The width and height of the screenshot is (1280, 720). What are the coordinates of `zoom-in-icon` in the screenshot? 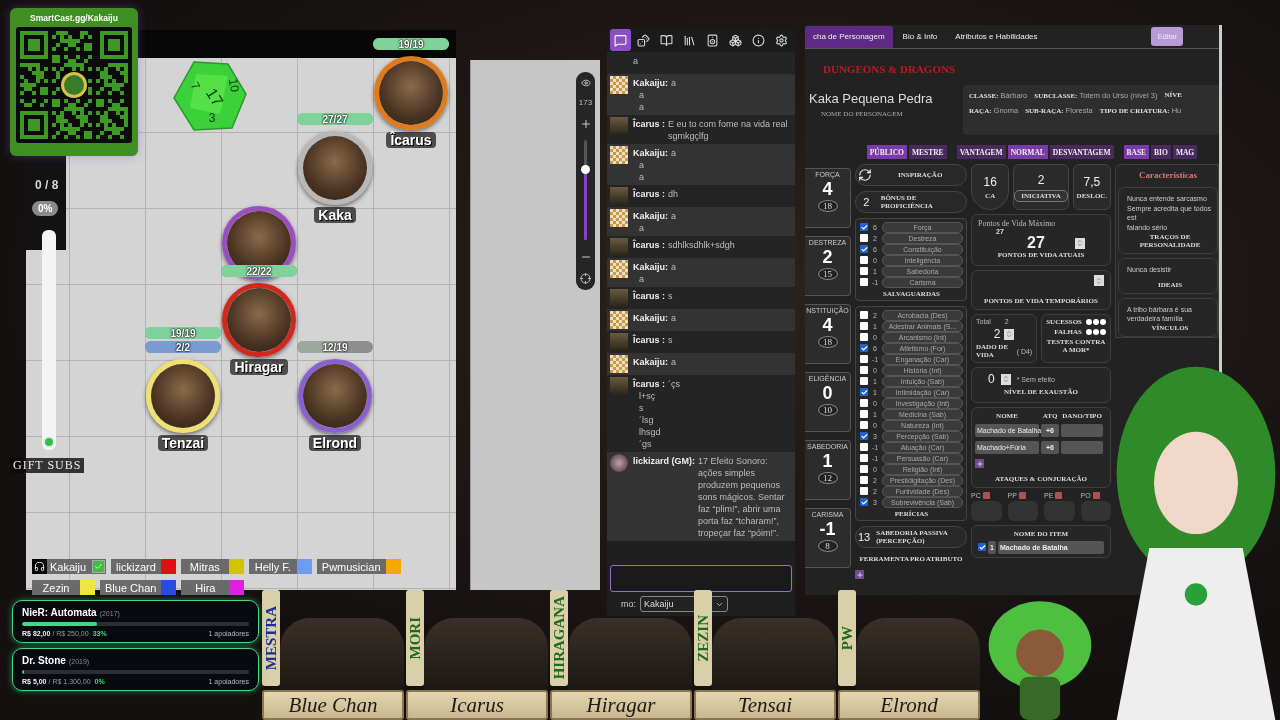 It's located at (585, 123).